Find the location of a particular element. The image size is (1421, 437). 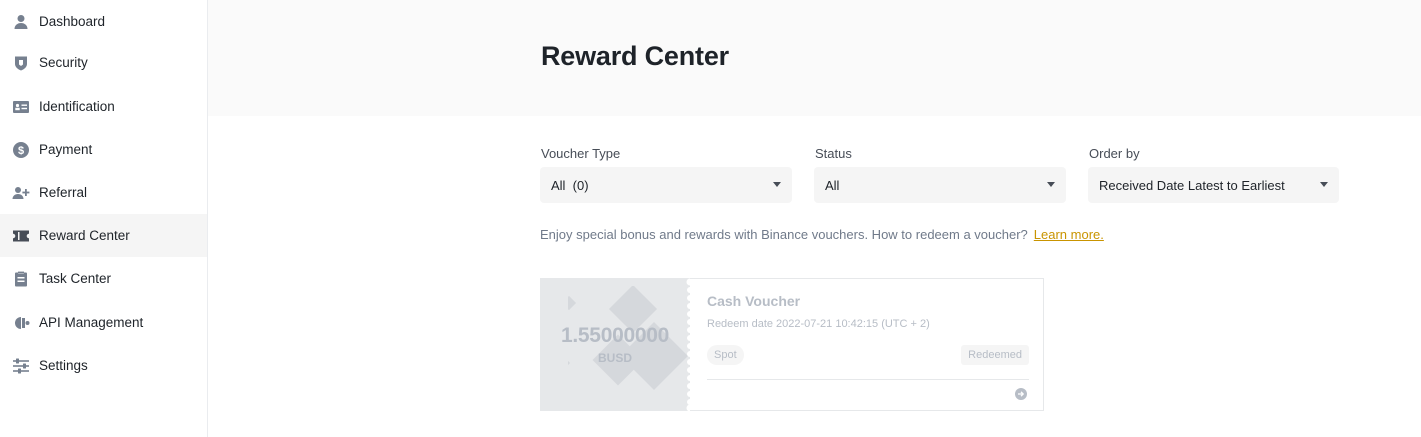

sidebar-item-referral: Referral is located at coordinates (103, 192).